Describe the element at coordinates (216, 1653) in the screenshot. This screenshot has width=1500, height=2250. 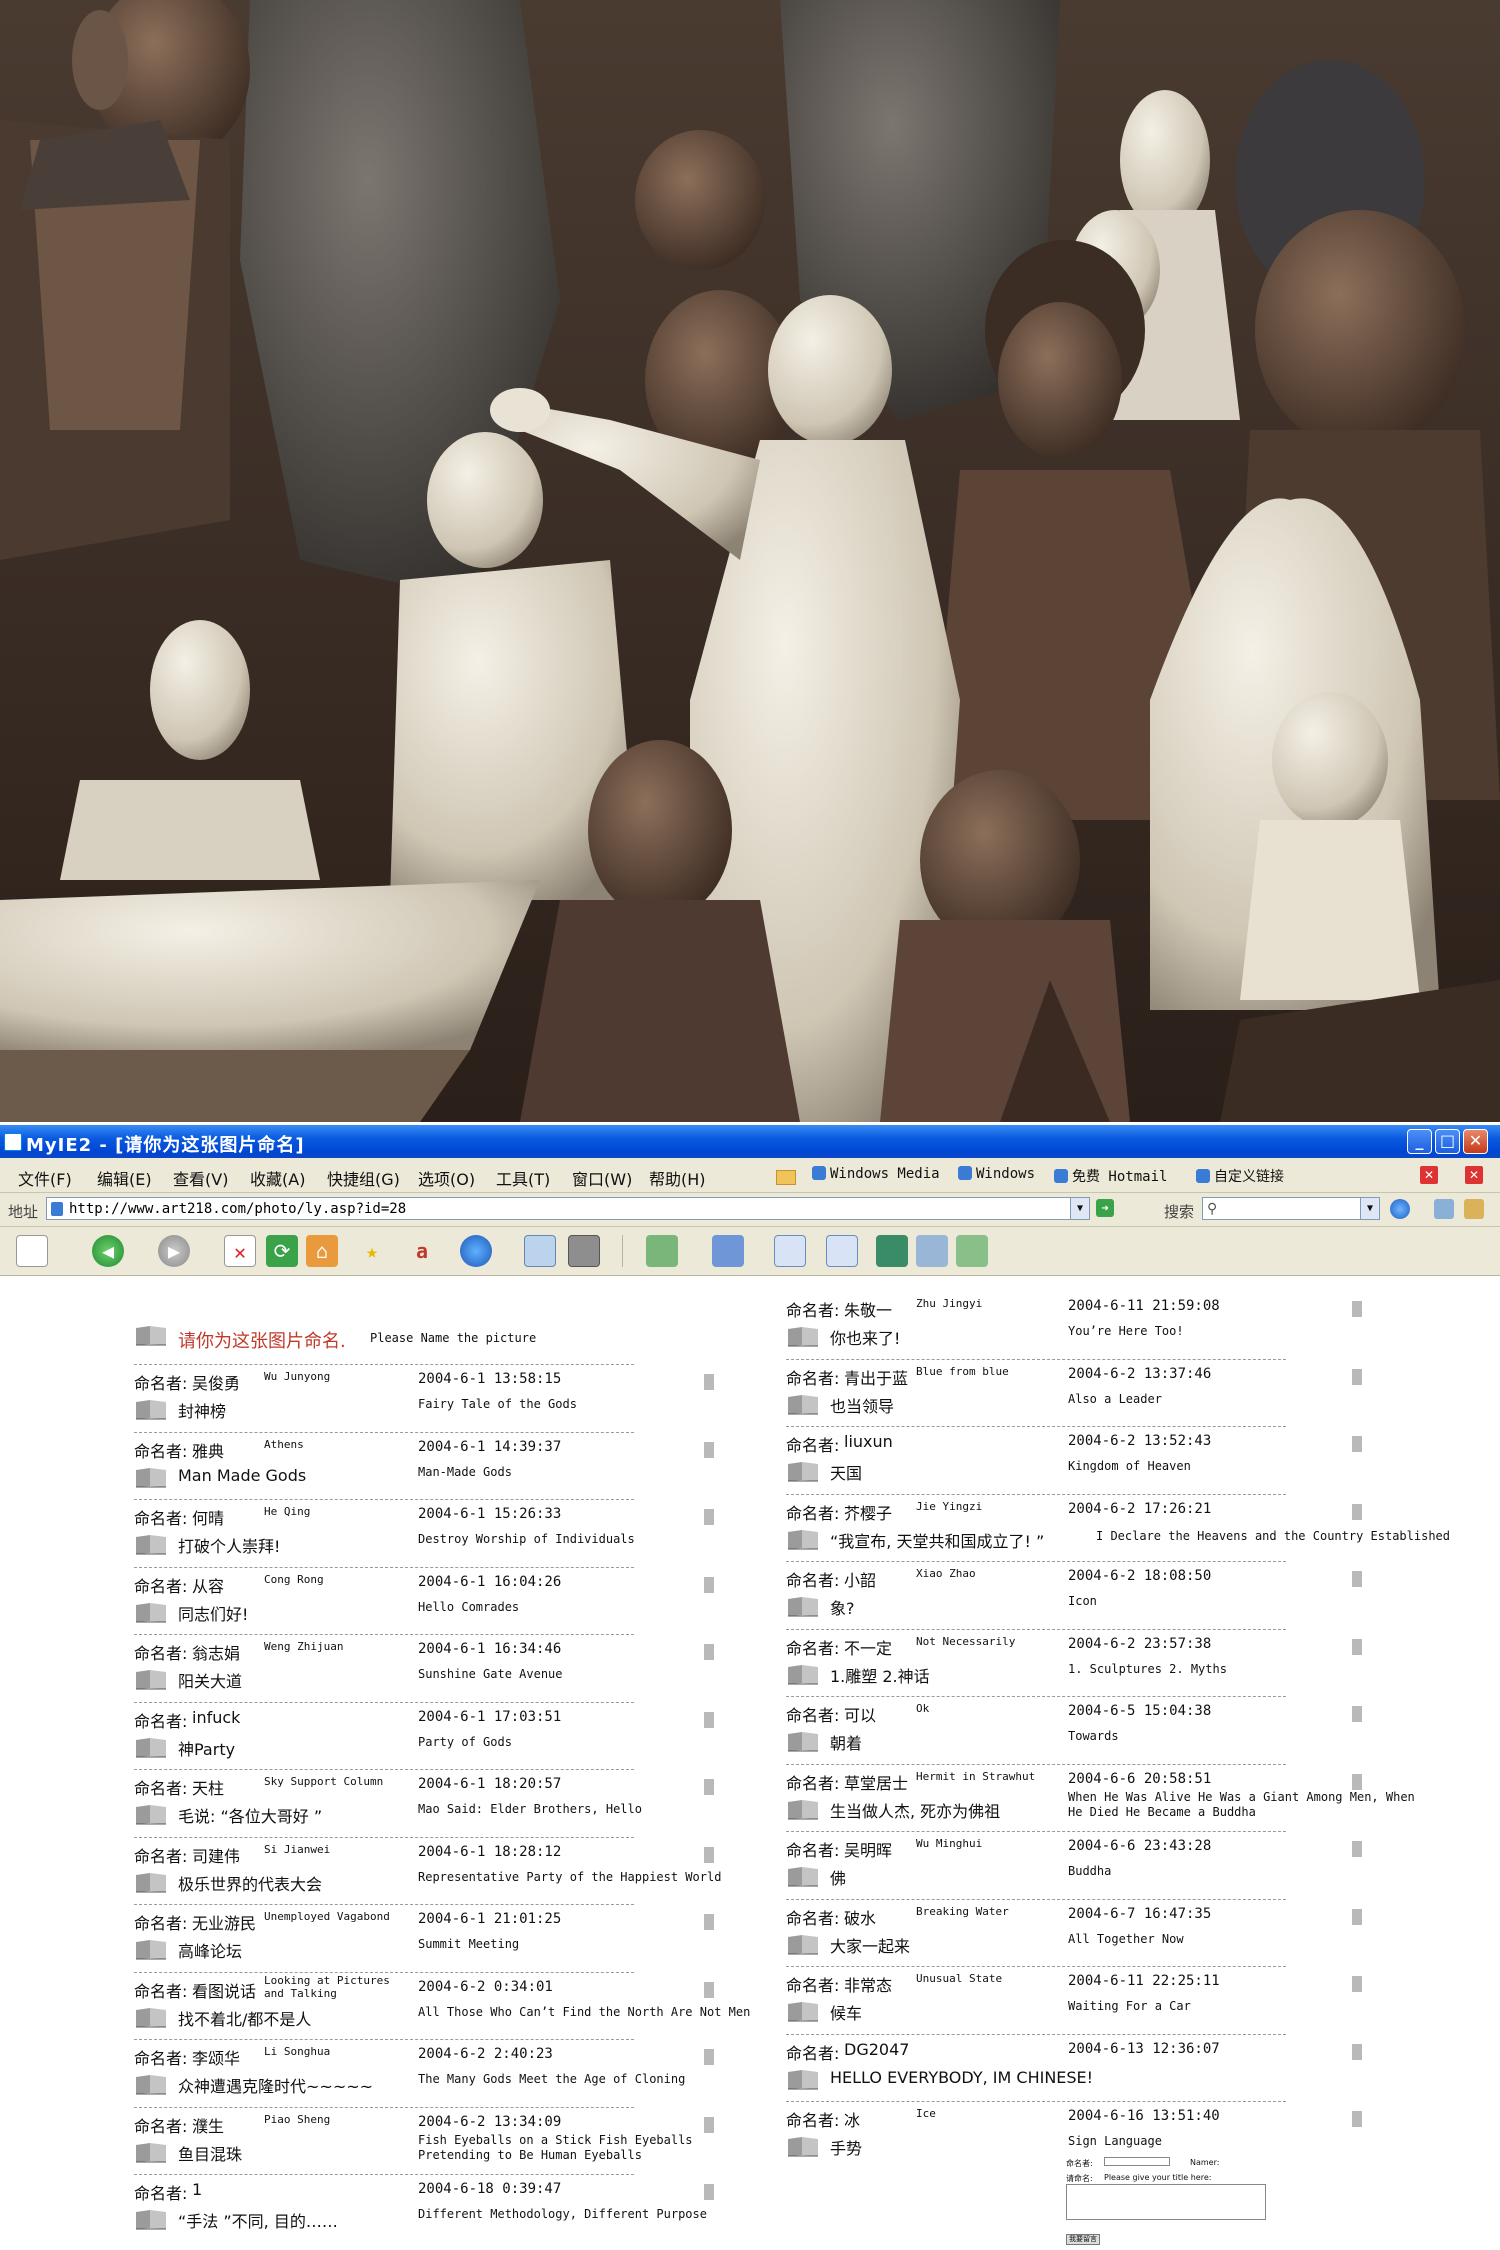
I see `namer-name: 翁志娟` at that location.